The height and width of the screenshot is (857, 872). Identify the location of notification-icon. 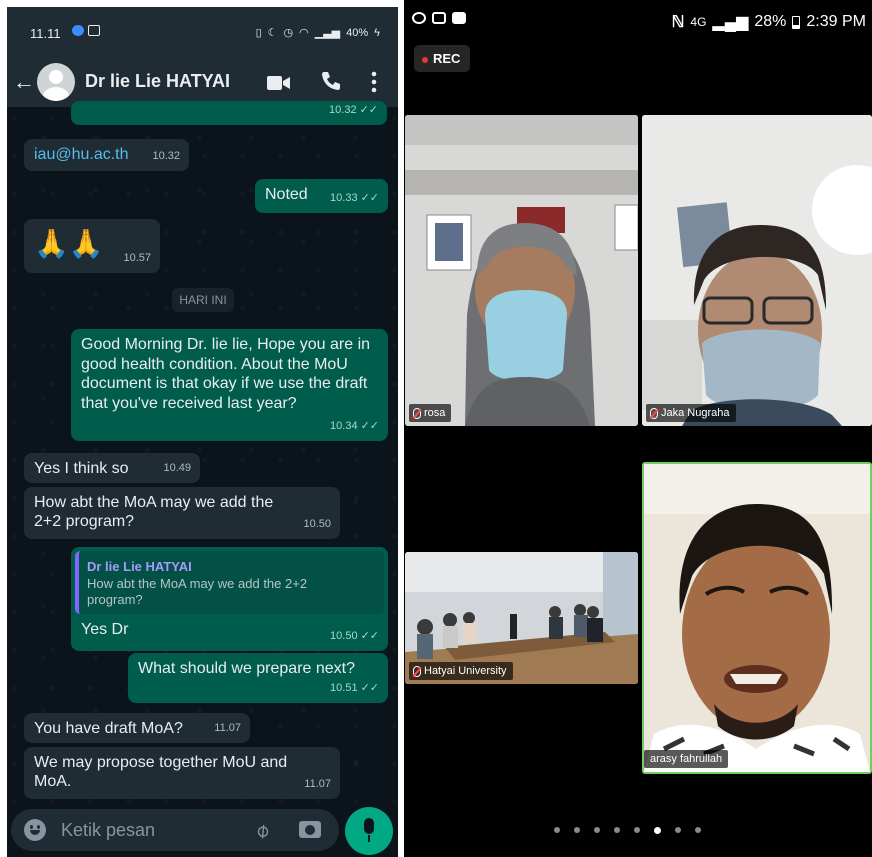
(78, 30).